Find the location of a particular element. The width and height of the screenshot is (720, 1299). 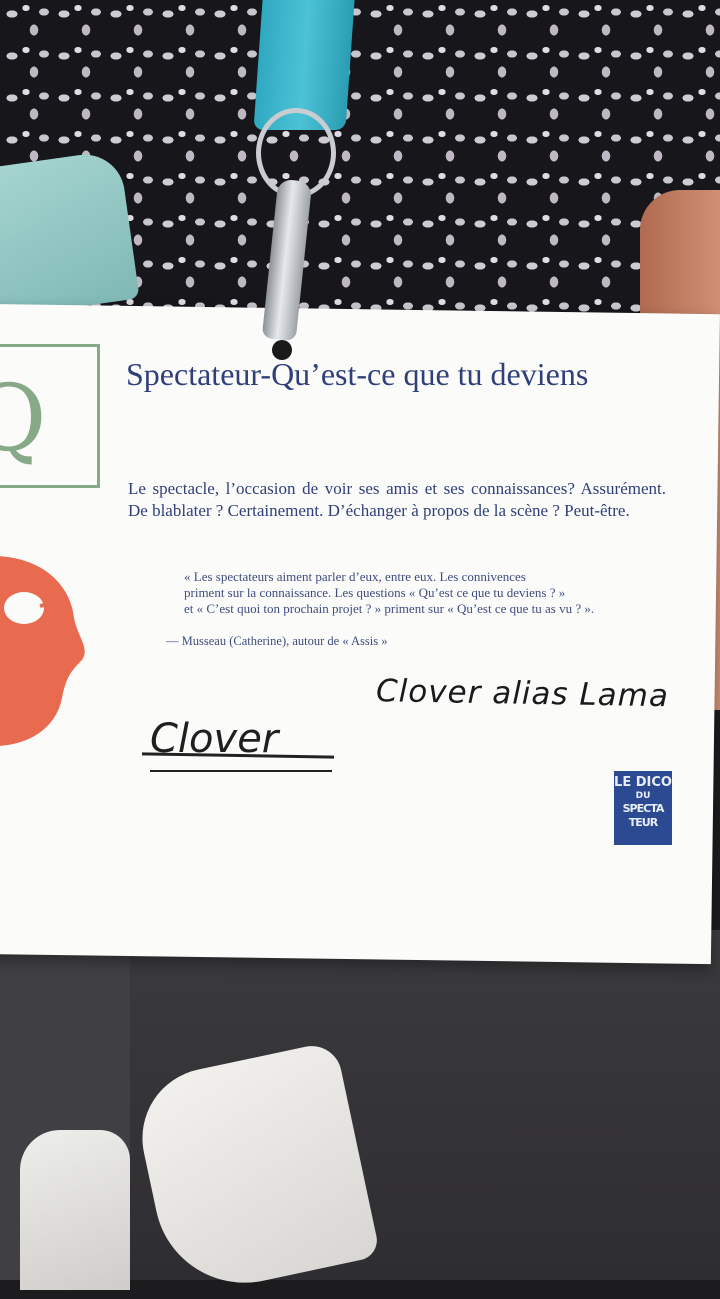

dico-stamp-logo: LE DICO DU SPECTA TEUR is located at coordinates (643, 808).